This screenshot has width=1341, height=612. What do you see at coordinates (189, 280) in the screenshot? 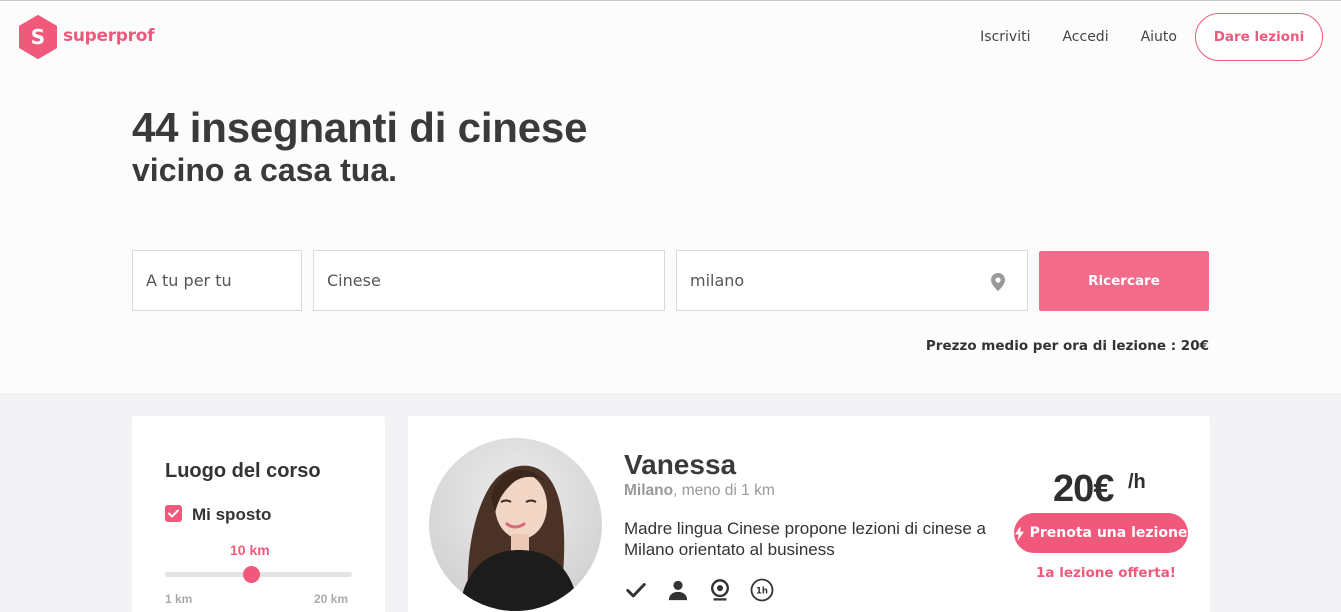
I see `lesson-mode-value: A tu per tu` at bounding box center [189, 280].